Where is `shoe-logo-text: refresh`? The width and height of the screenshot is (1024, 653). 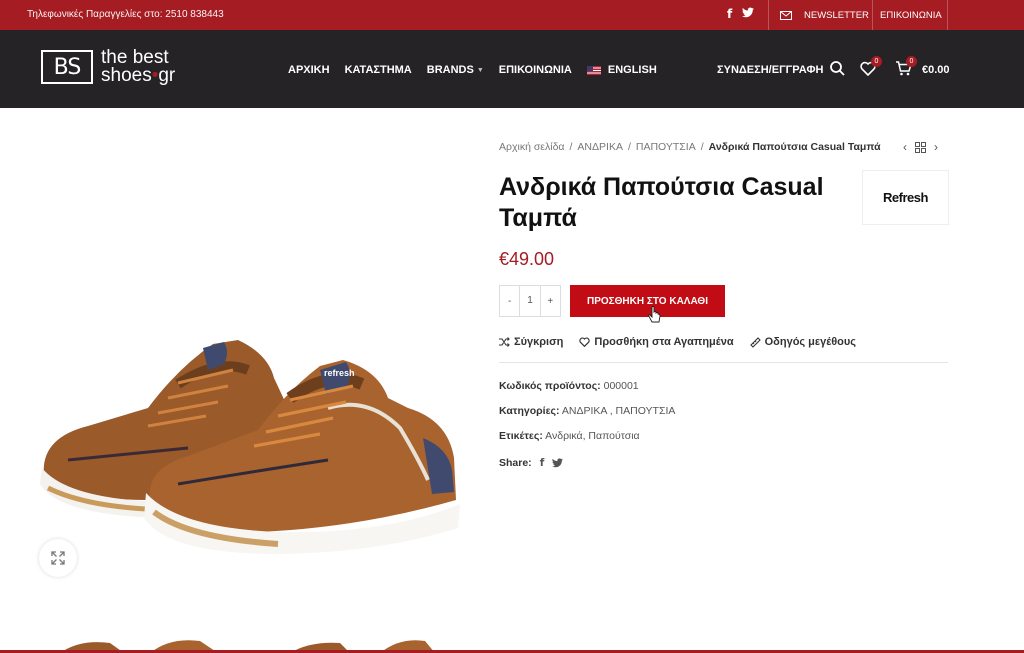 shoe-logo-text: refresh is located at coordinates (339, 373).